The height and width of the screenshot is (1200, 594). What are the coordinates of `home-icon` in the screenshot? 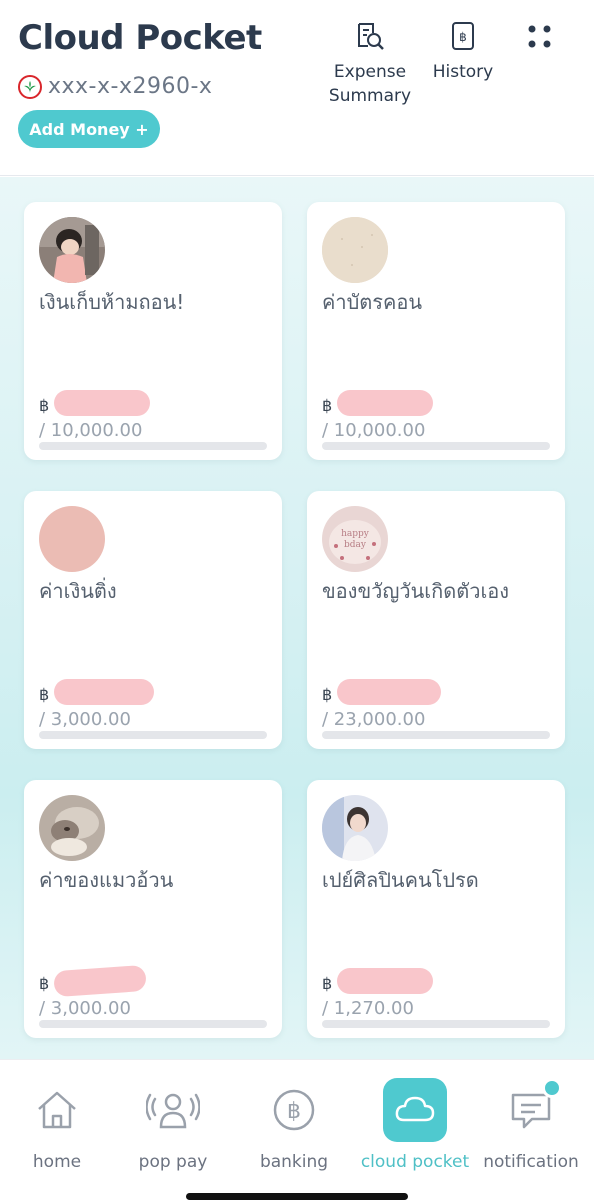 It's located at (57, 1110).